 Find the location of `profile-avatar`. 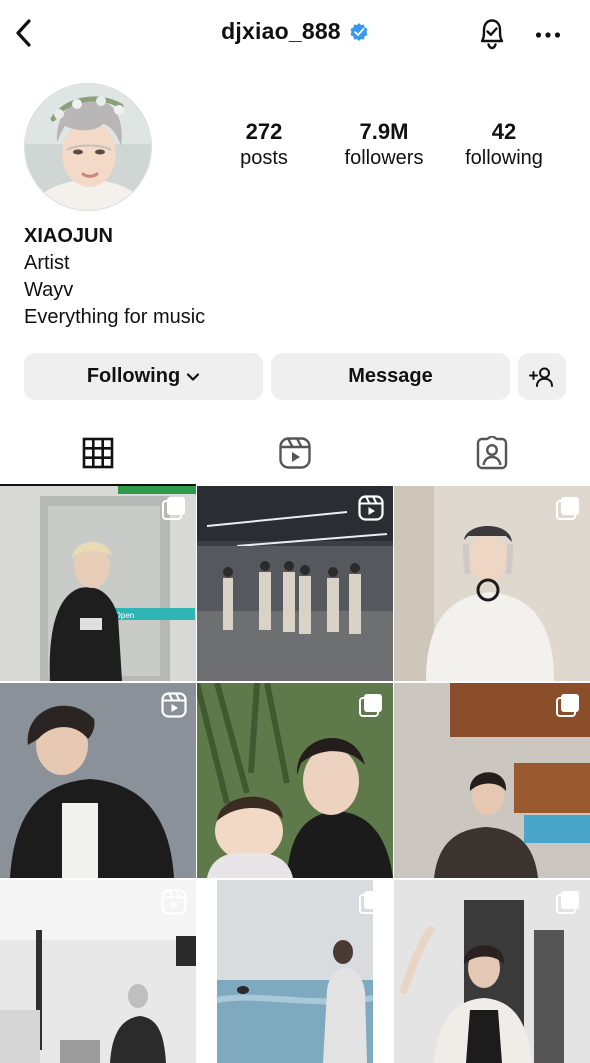

profile-avatar is located at coordinates (88, 147).